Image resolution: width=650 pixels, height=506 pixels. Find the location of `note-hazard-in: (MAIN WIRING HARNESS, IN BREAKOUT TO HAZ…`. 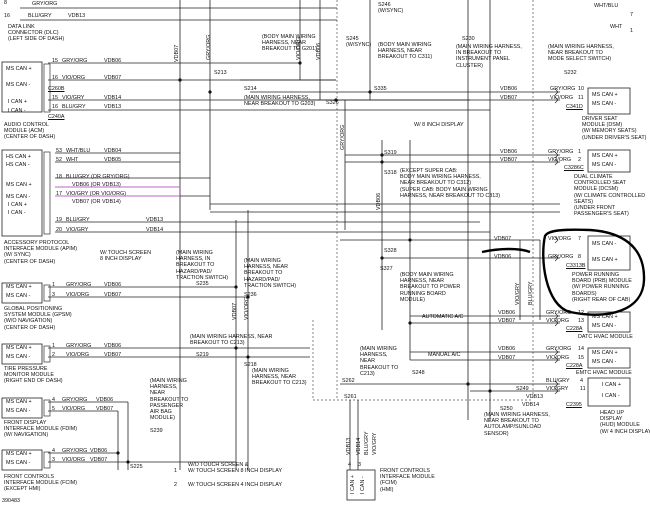

note-hazard-in: (MAIN WIRING HARNESS, IN BREAKOUT TO HAZ… is located at coordinates (202, 265).